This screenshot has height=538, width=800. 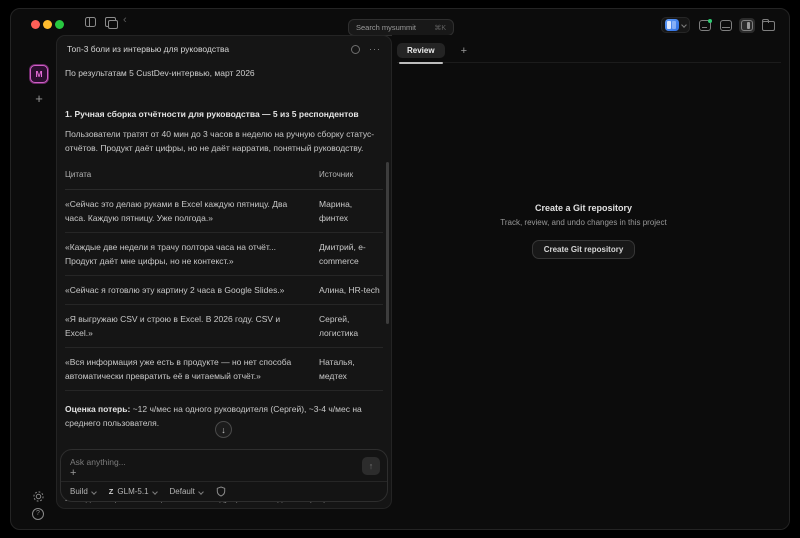 What do you see at coordinates (39, 74) in the screenshot?
I see `project-avatar: M` at bounding box center [39, 74].